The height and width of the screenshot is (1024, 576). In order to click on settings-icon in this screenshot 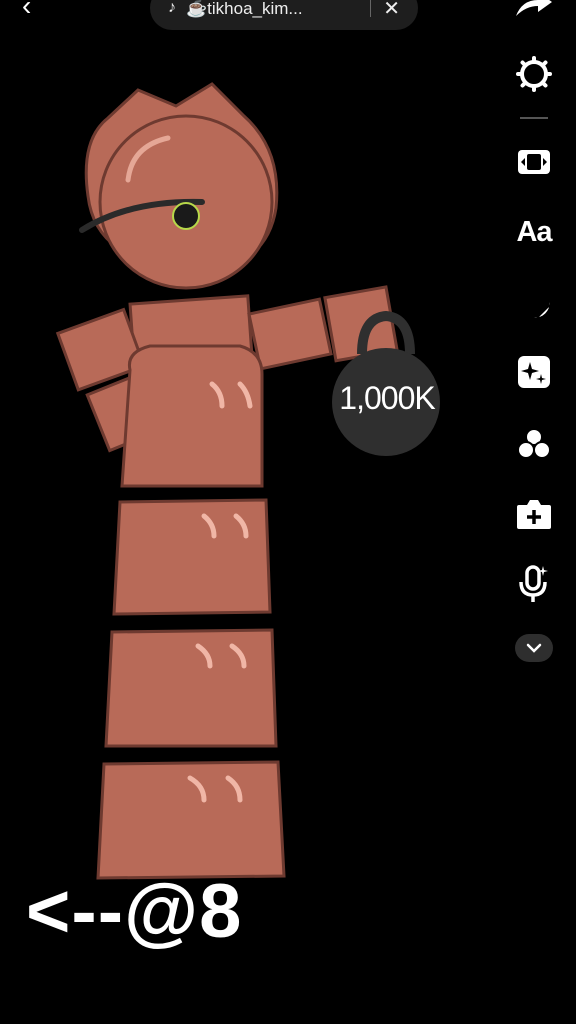, I will do `click(534, 74)`.